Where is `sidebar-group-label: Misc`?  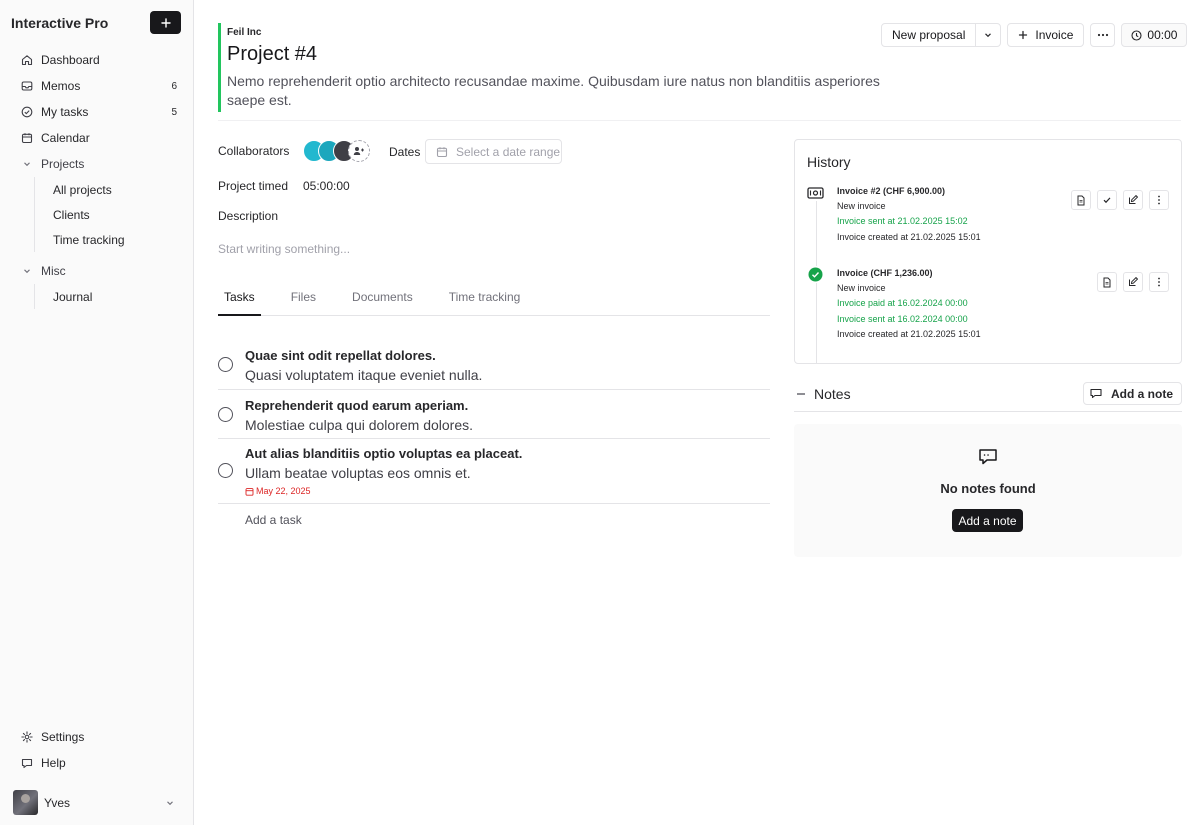 sidebar-group-label: Misc is located at coordinates (53, 271).